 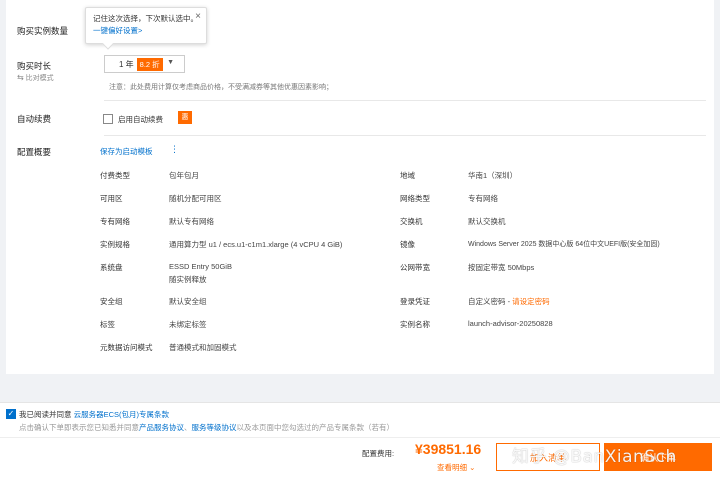 I want to click on config-key: 登录凭证, so click(x=415, y=301).